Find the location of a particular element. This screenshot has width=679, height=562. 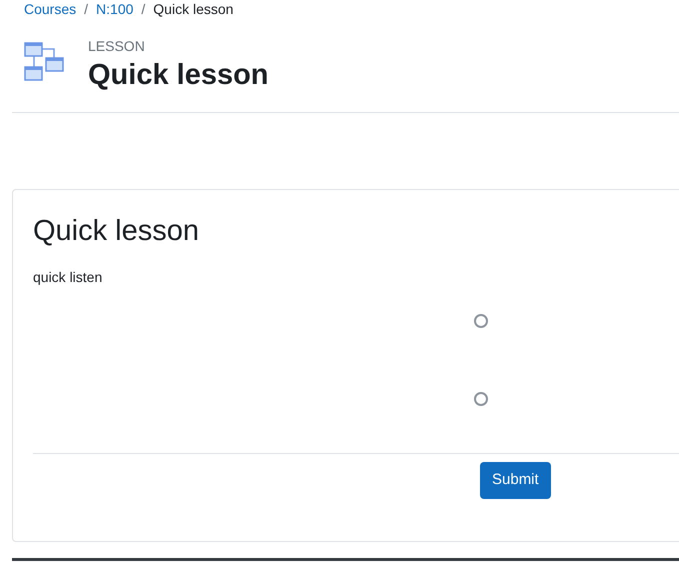

breadcrumb-link: Courses is located at coordinates (50, 9).